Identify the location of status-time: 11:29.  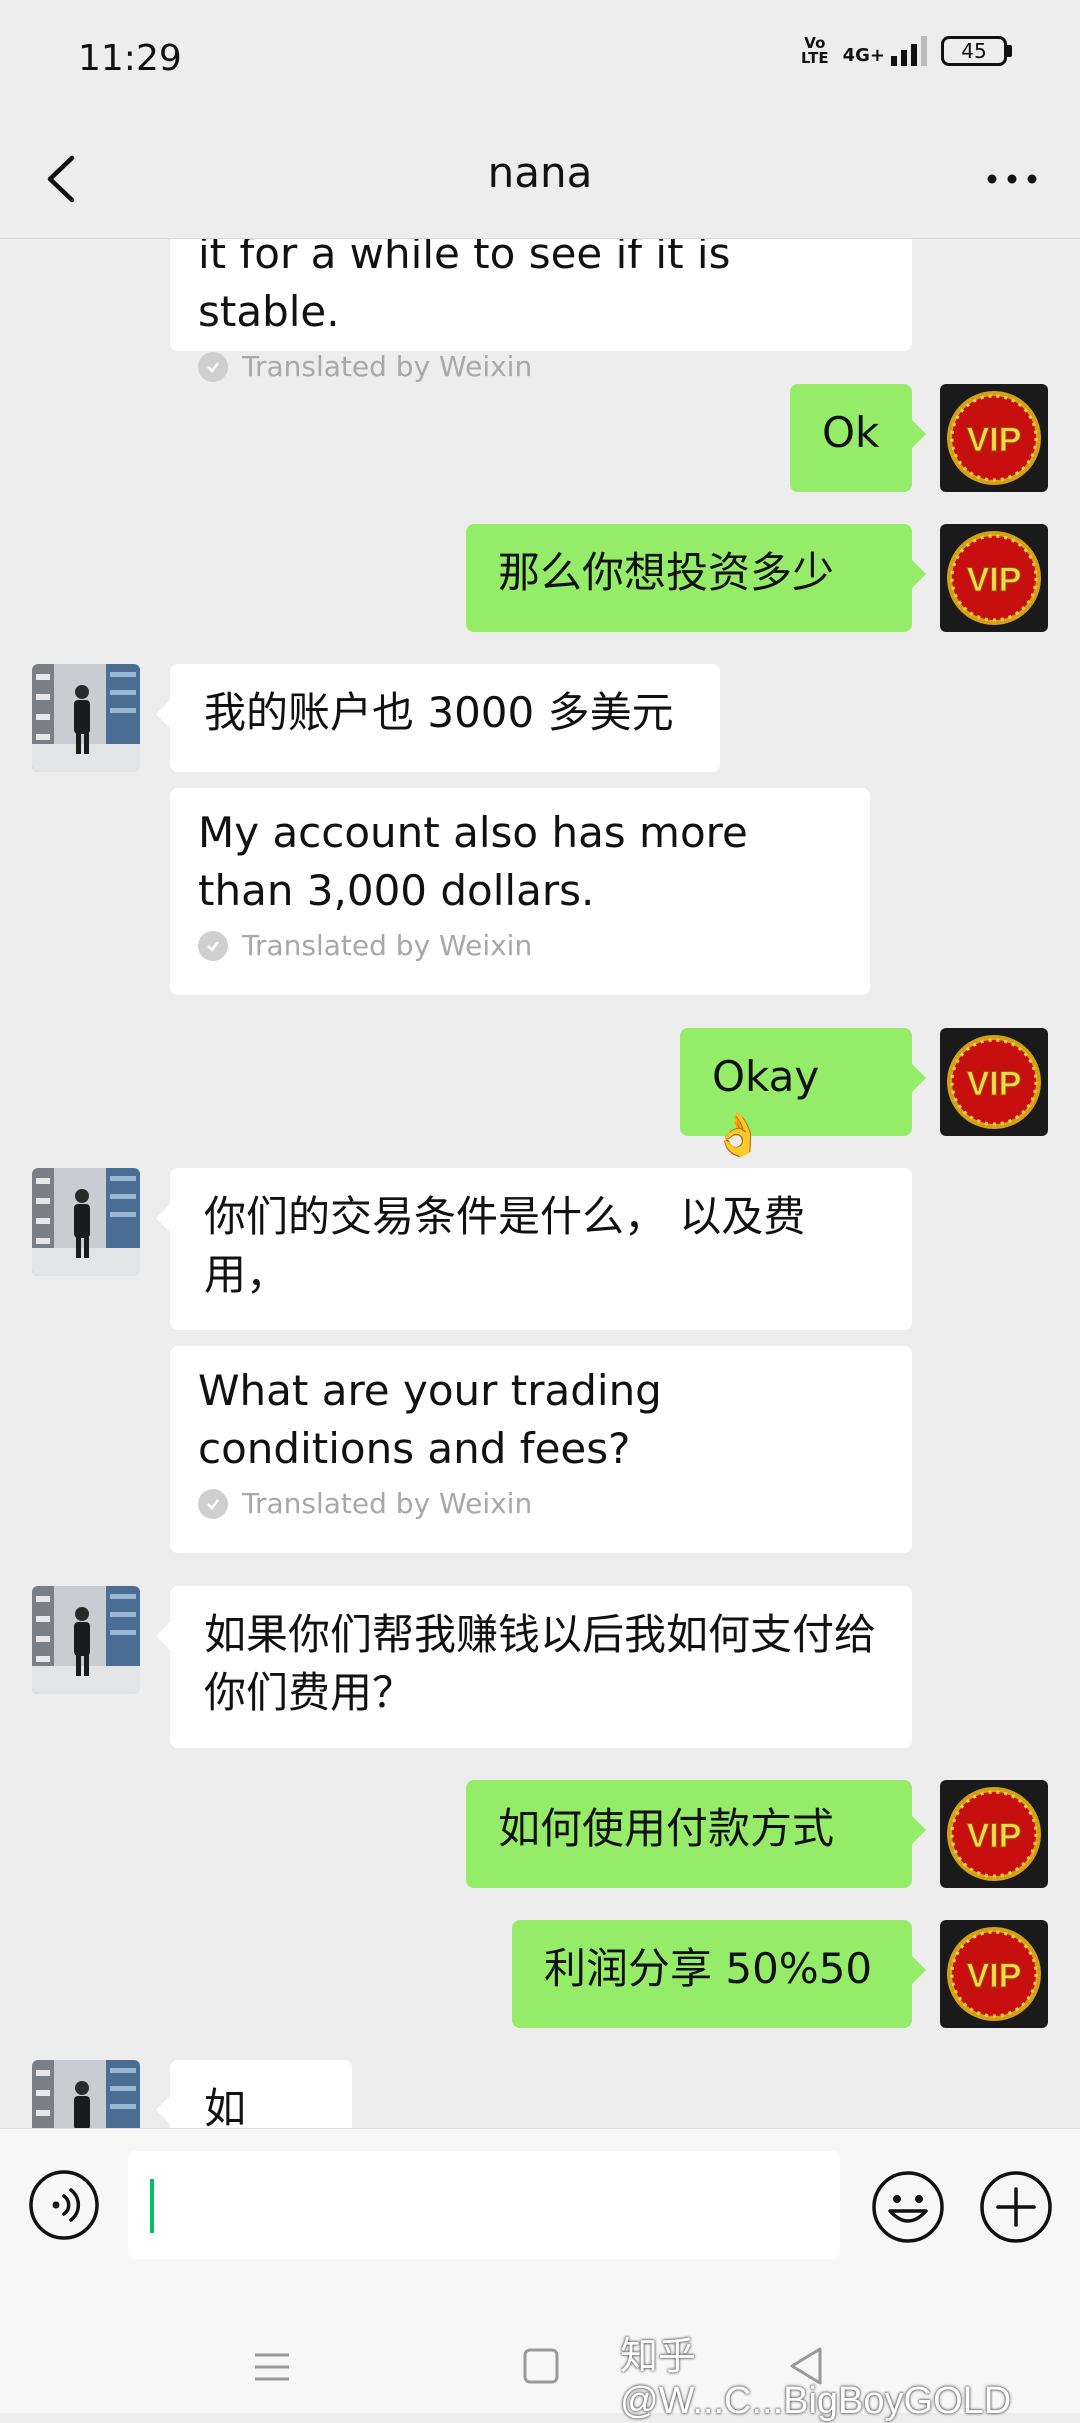
(130, 58).